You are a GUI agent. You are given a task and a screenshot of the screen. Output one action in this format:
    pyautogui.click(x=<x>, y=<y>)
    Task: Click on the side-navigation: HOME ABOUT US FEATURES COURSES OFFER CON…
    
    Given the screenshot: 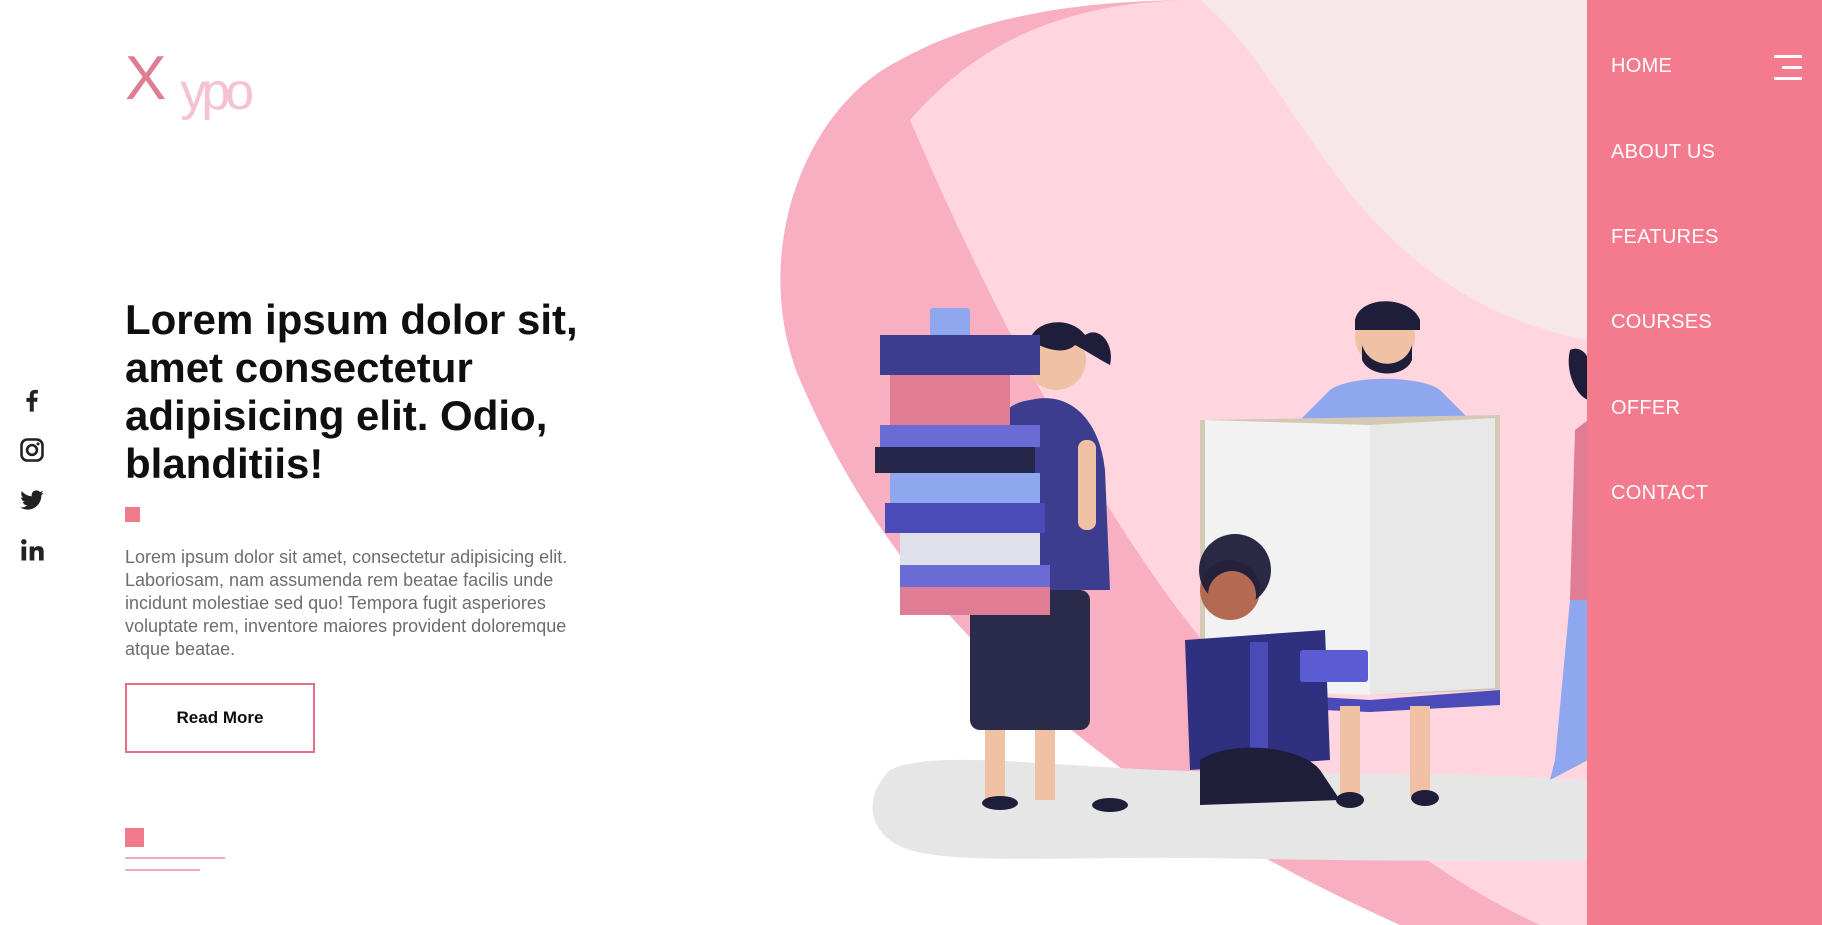 What is the action you would take?
    pyautogui.click(x=1704, y=462)
    